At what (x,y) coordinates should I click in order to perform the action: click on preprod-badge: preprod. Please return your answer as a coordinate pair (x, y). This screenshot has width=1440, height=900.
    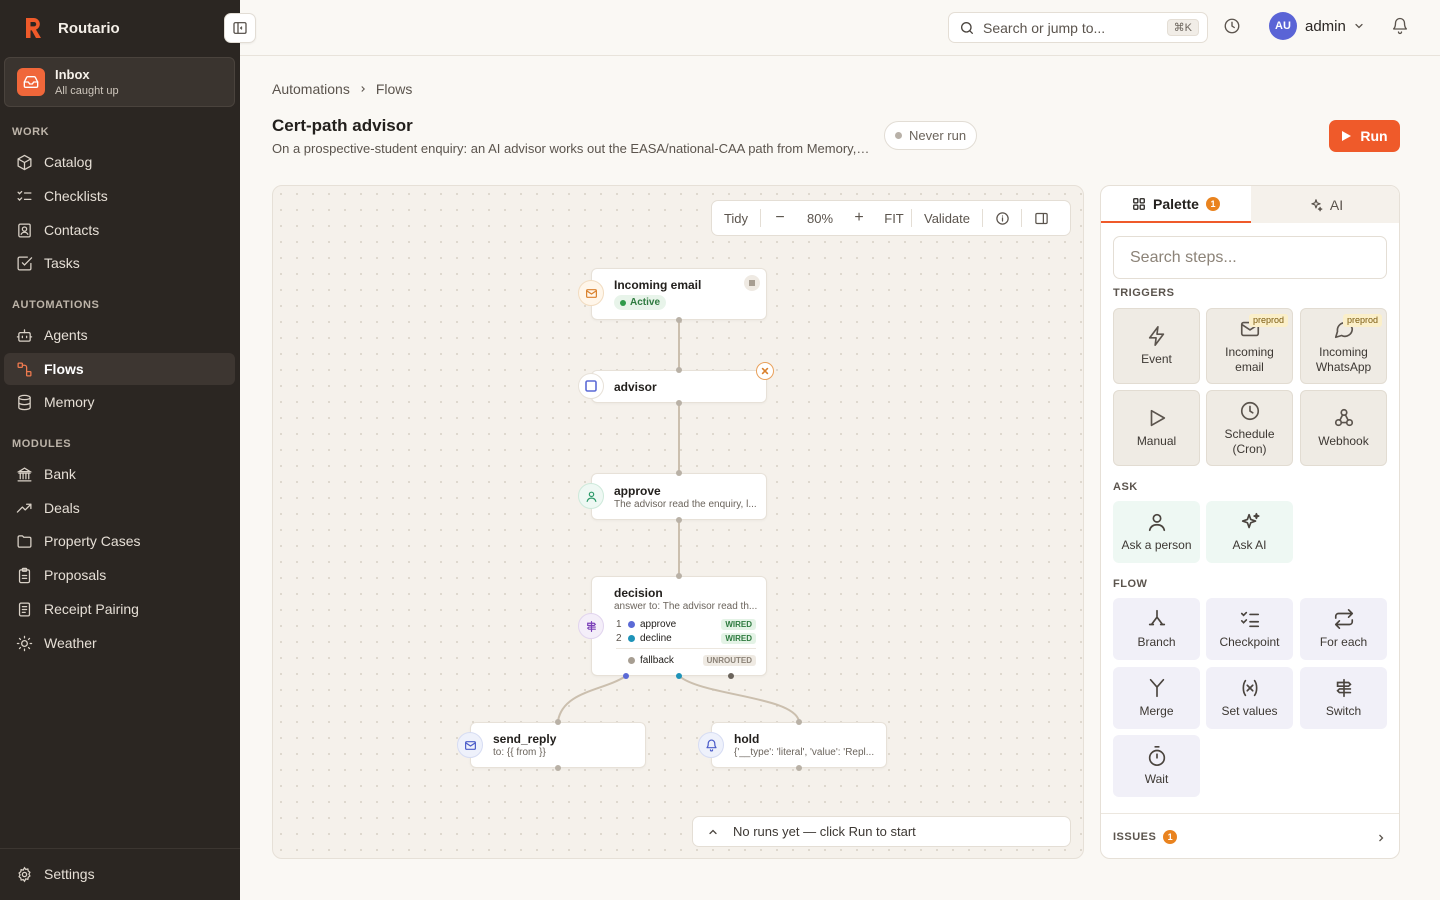
    Looking at the image, I should click on (1268, 320).